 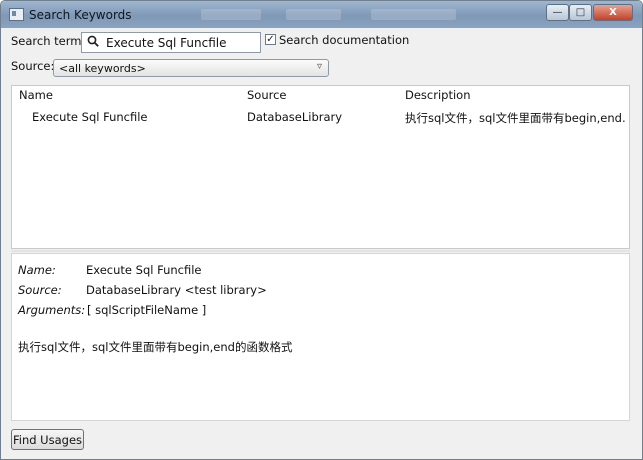 What do you see at coordinates (320, 251) in the screenshot?
I see `pane-splitter` at bounding box center [320, 251].